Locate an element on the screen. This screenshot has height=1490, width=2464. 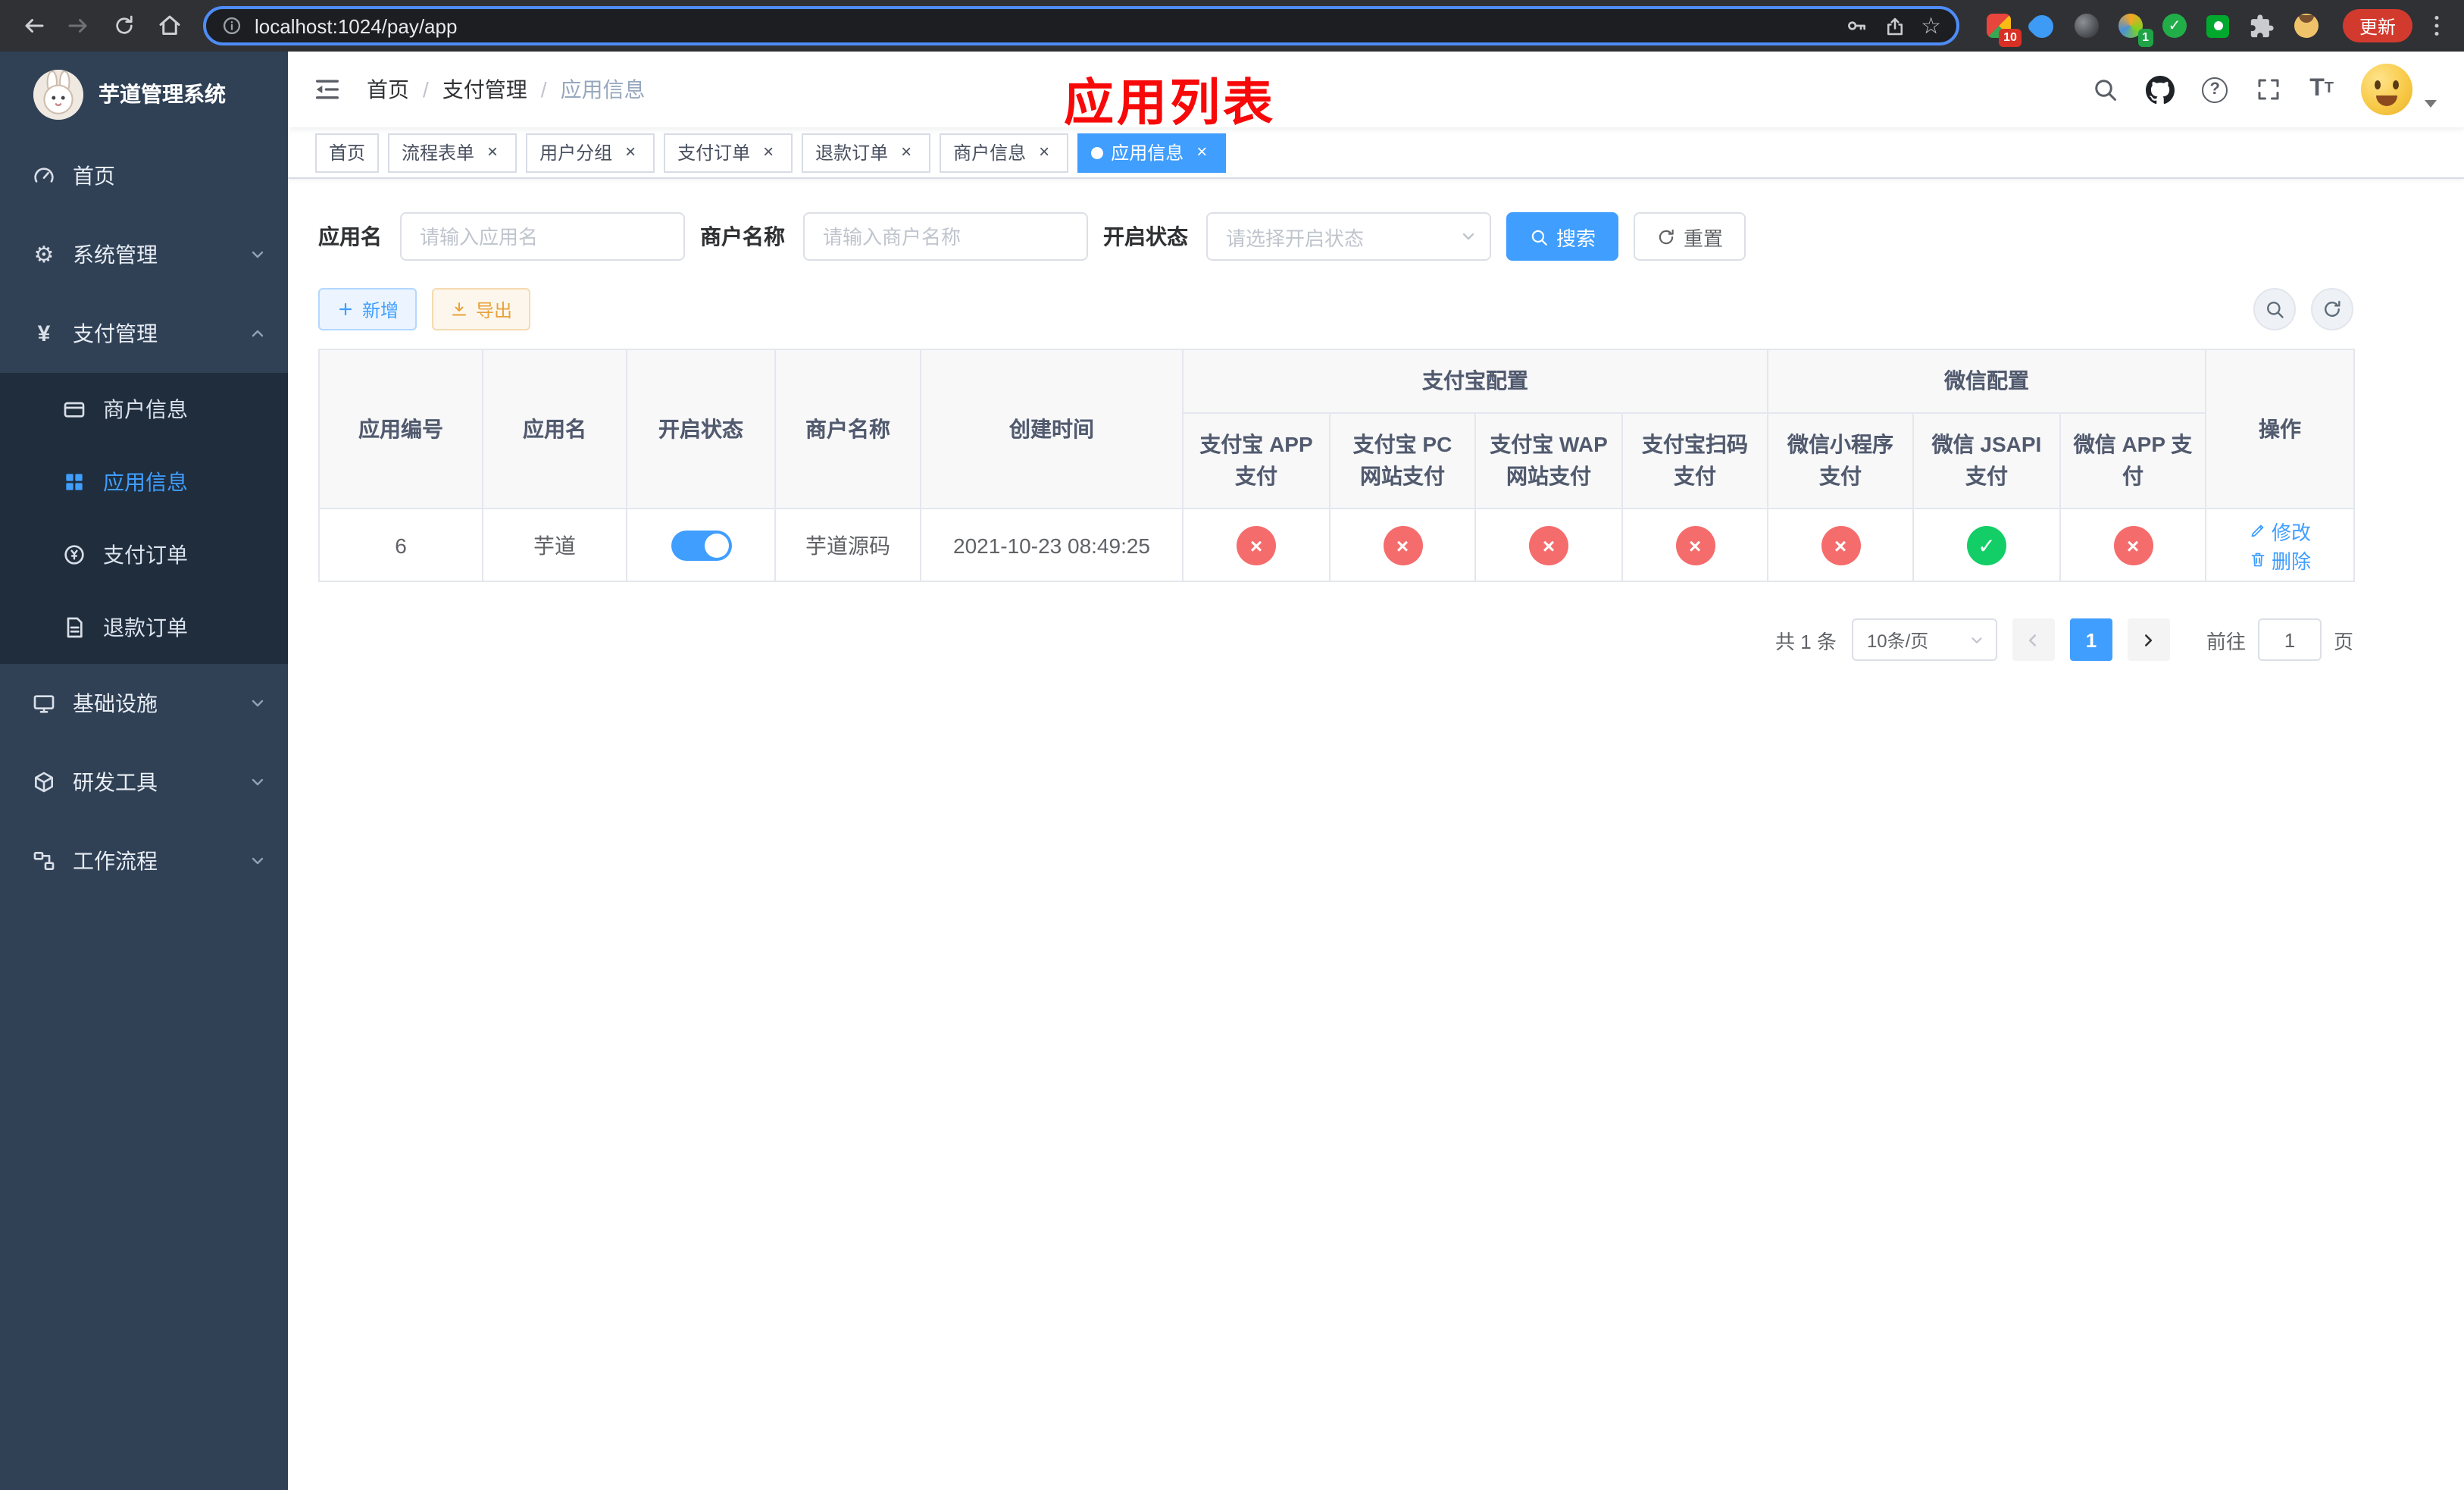
browser-menu-icon is located at coordinates (2437, 26).